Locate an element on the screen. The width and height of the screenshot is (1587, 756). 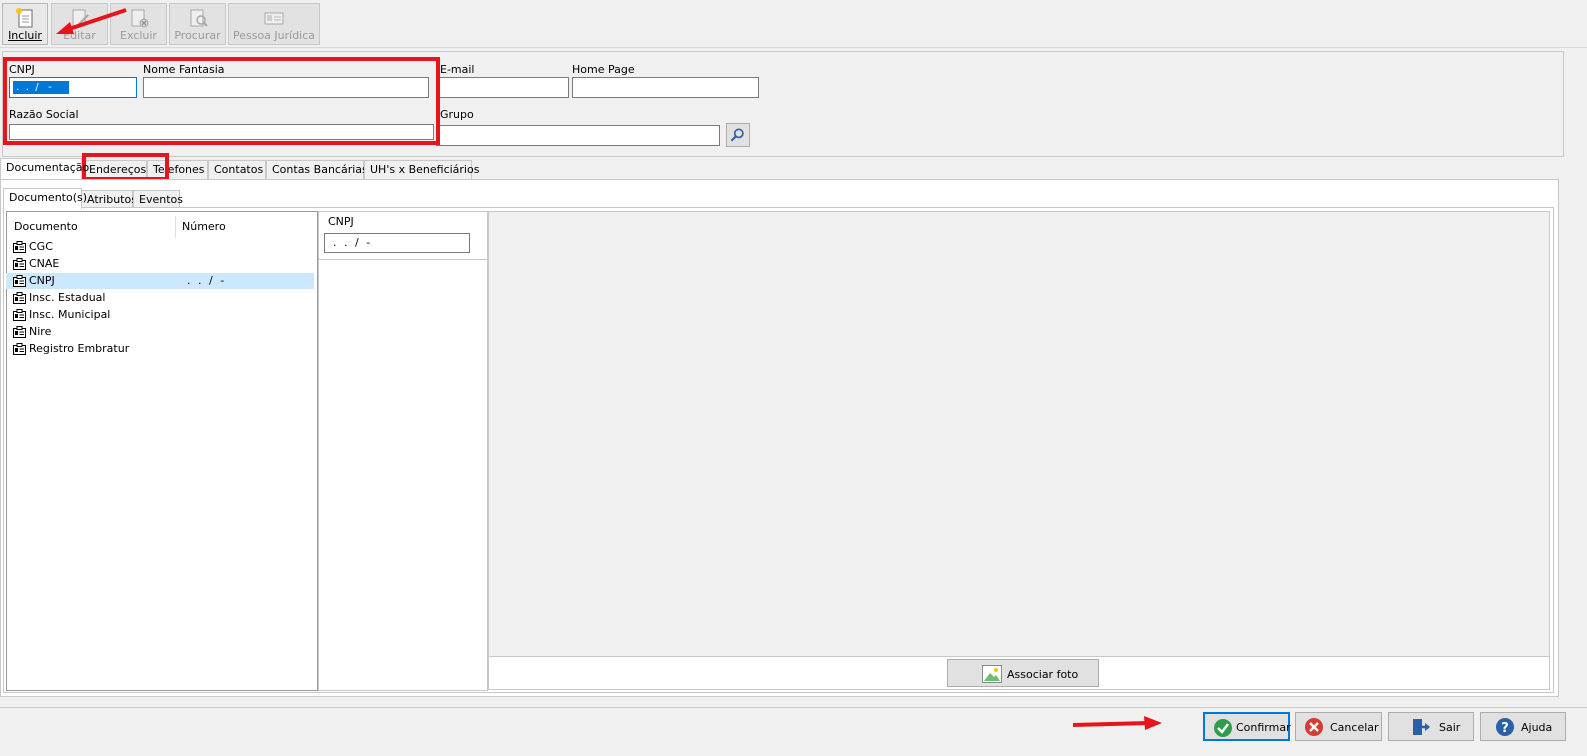
pessoa-juridica-button: Pessoa Jurídica is located at coordinates (274, 24).